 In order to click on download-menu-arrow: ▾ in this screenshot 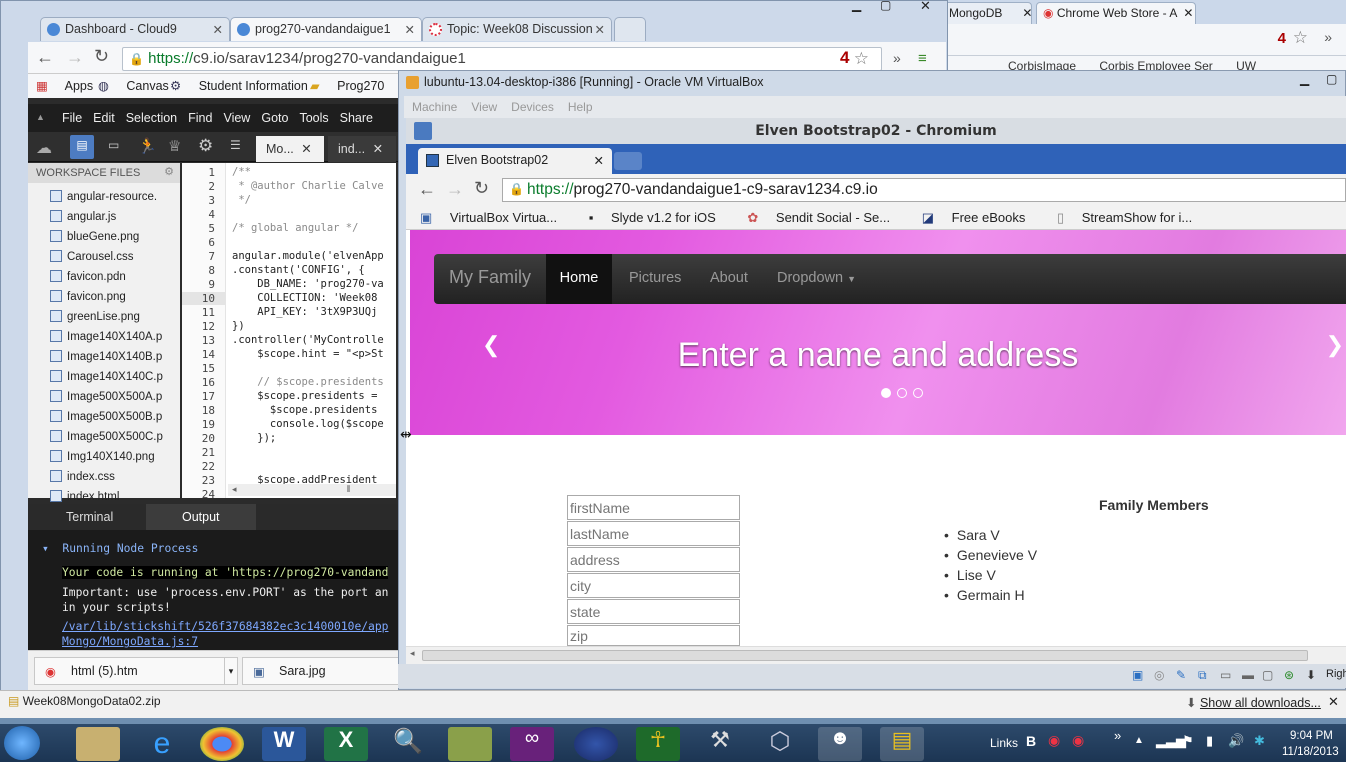, I will do `click(231, 671)`.